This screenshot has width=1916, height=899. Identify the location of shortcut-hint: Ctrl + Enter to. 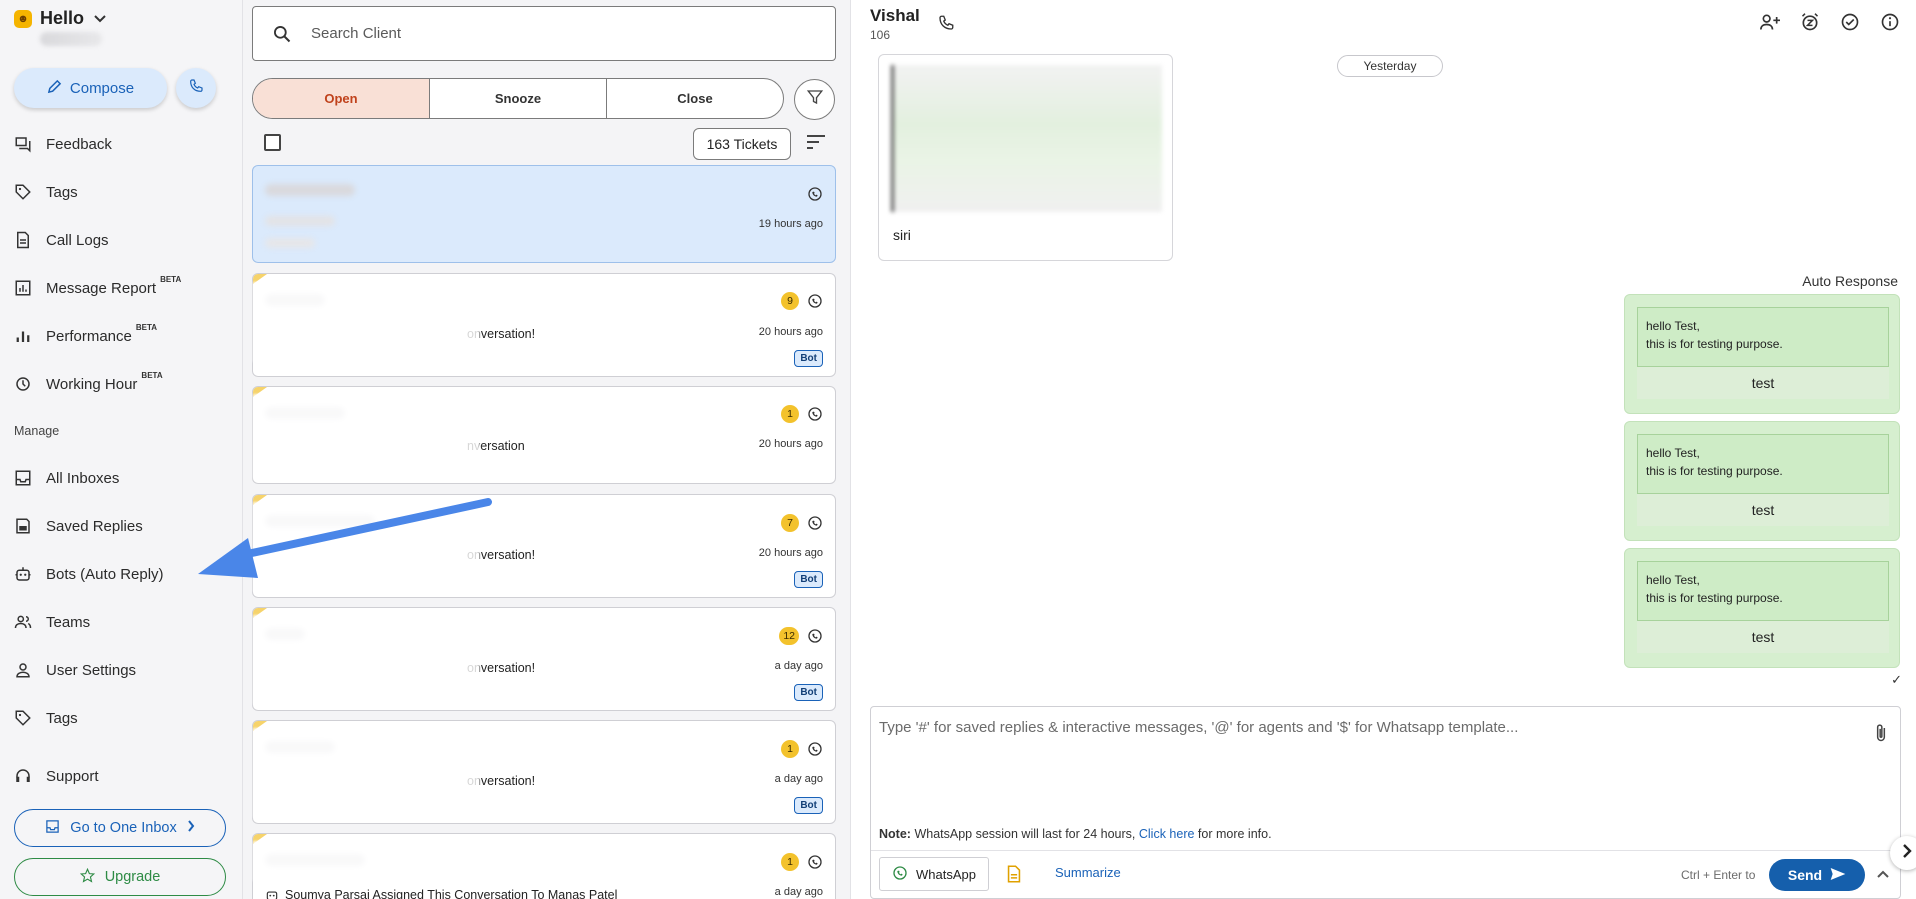
(1718, 875).